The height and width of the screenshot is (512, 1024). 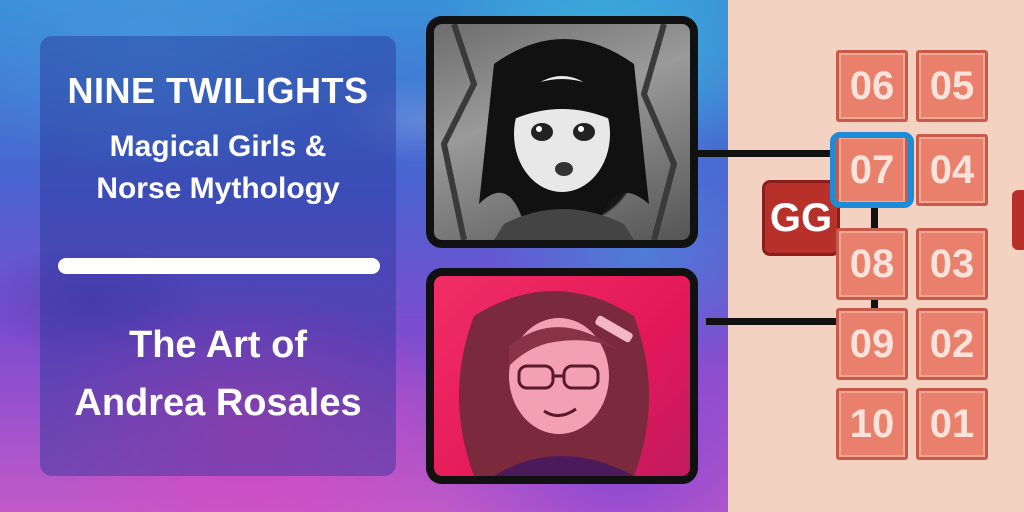 What do you see at coordinates (218, 188) in the screenshot?
I see `subtitle-line-2: Norse Mythology` at bounding box center [218, 188].